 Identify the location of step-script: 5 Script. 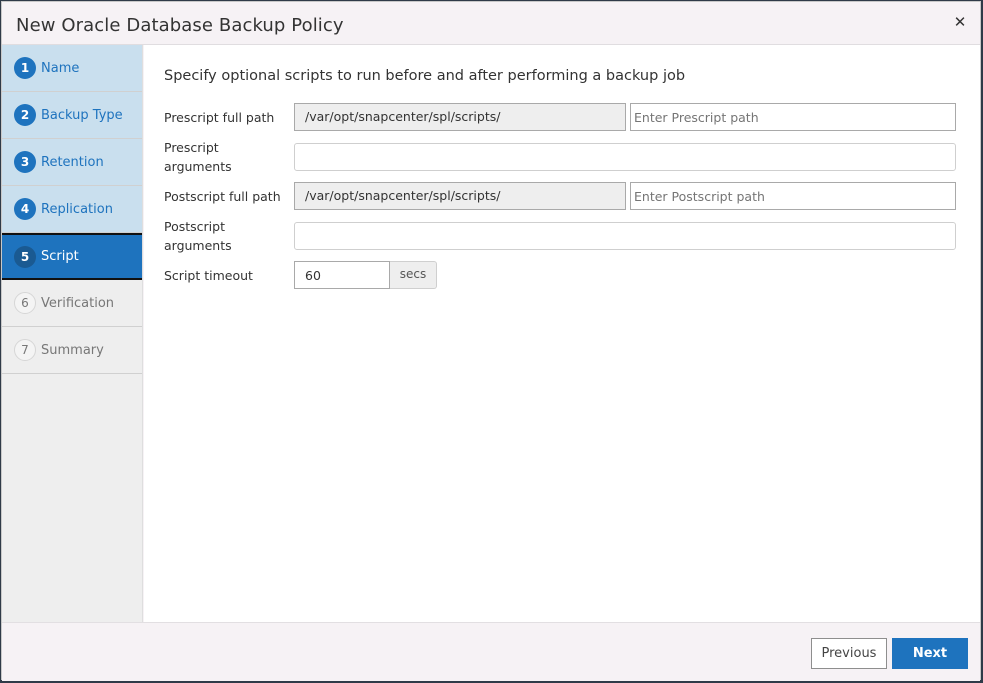
(72, 256).